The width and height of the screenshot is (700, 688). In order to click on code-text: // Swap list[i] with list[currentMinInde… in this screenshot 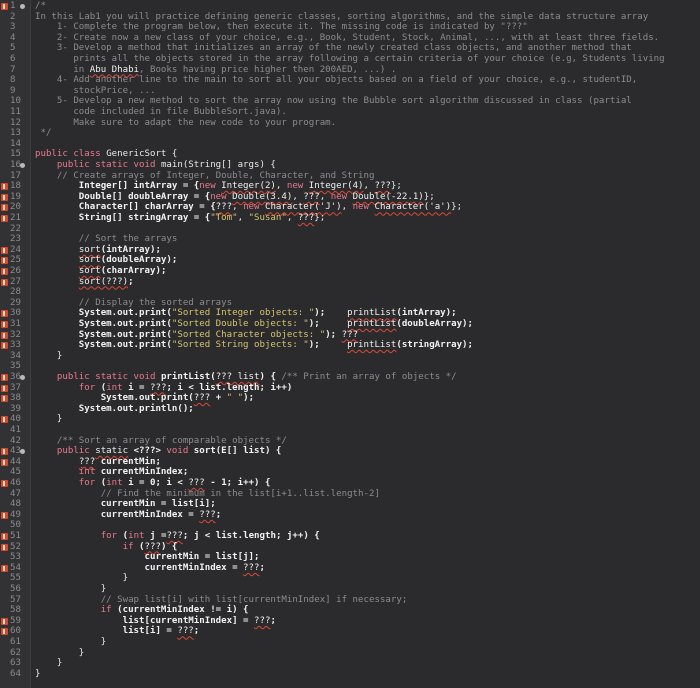, I will do `click(221, 600)`.